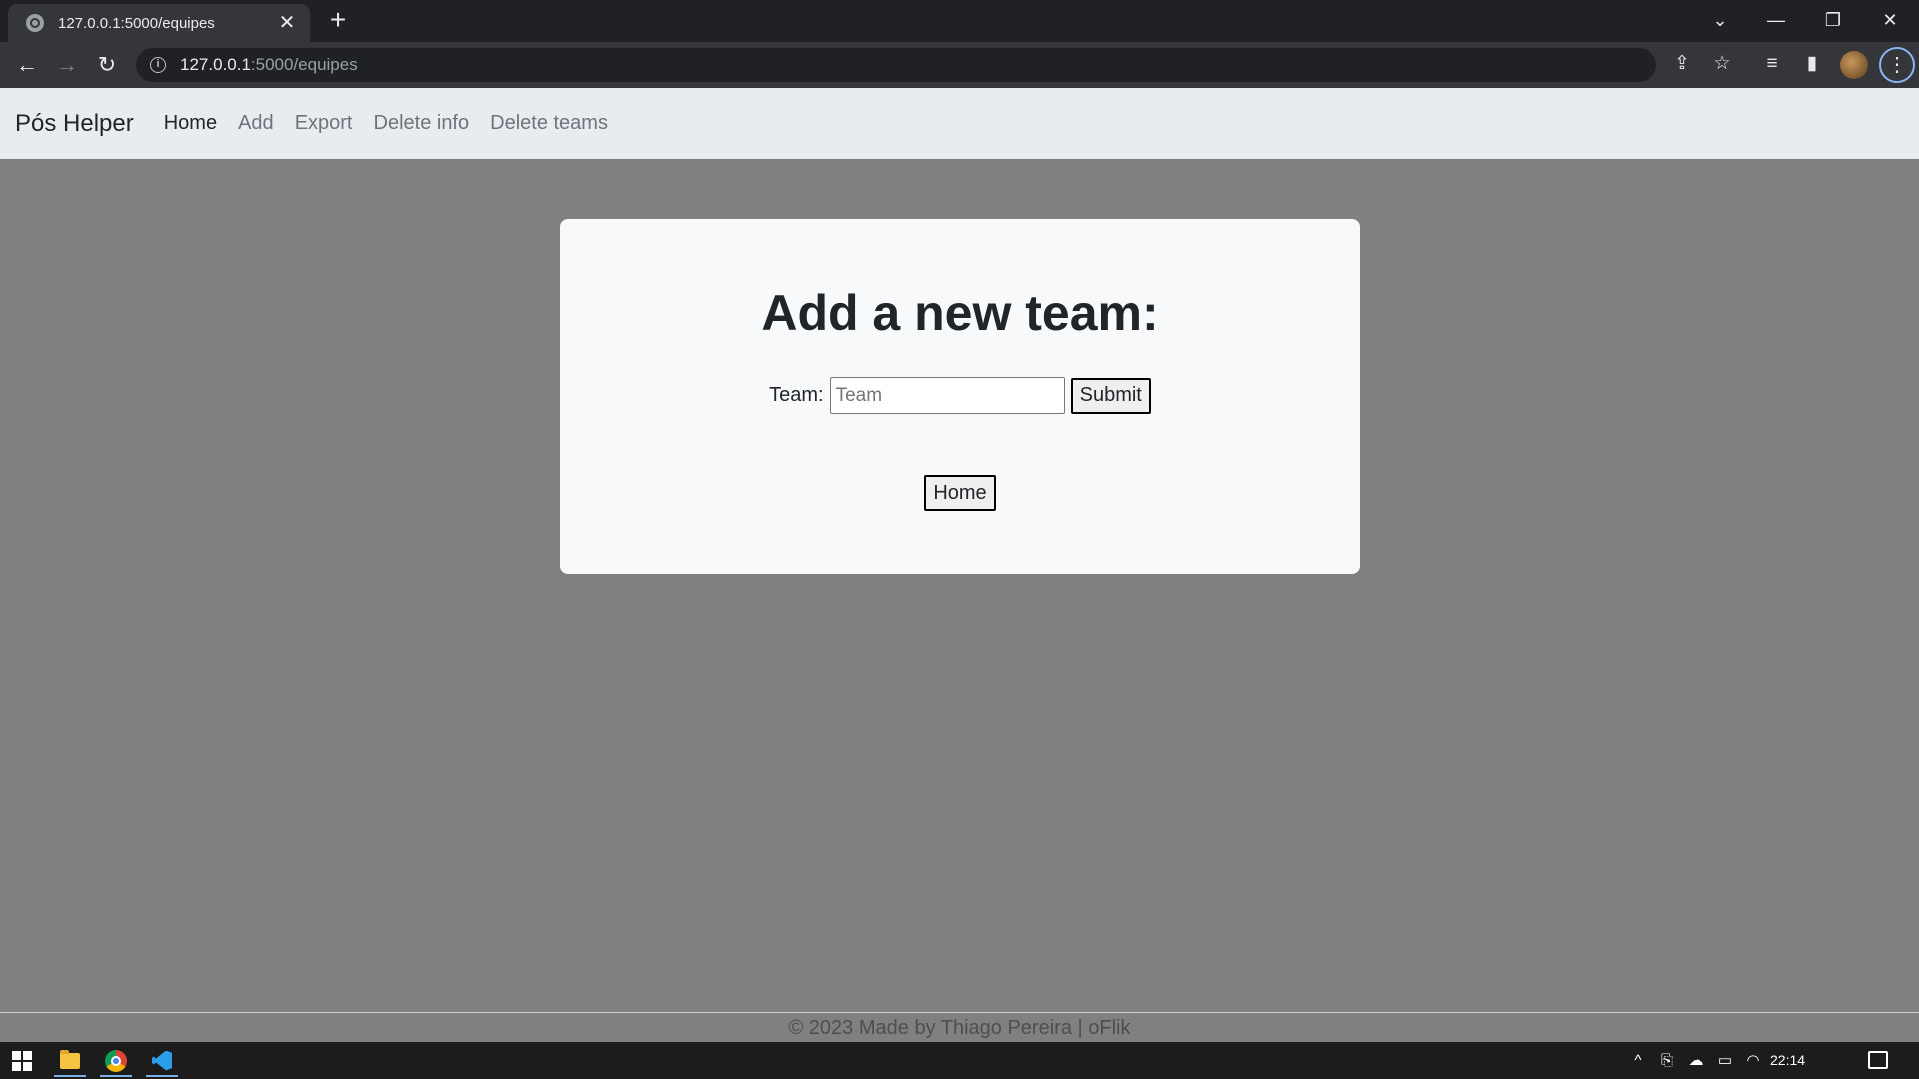 The width and height of the screenshot is (1919, 1079). What do you see at coordinates (74, 124) in the screenshot?
I see `navbar-brand: Pós Helper` at bounding box center [74, 124].